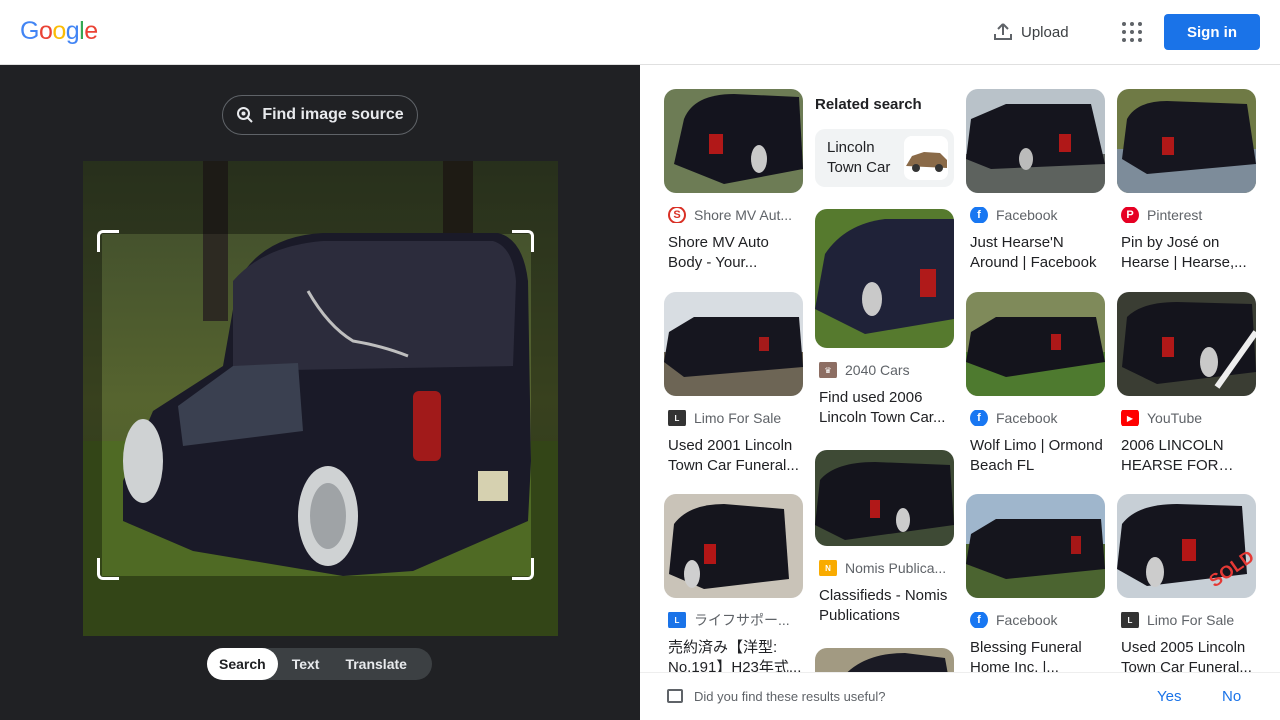  What do you see at coordinates (884, 606) in the screenshot?
I see `result-title: Classifieds - Nomis Publications` at bounding box center [884, 606].